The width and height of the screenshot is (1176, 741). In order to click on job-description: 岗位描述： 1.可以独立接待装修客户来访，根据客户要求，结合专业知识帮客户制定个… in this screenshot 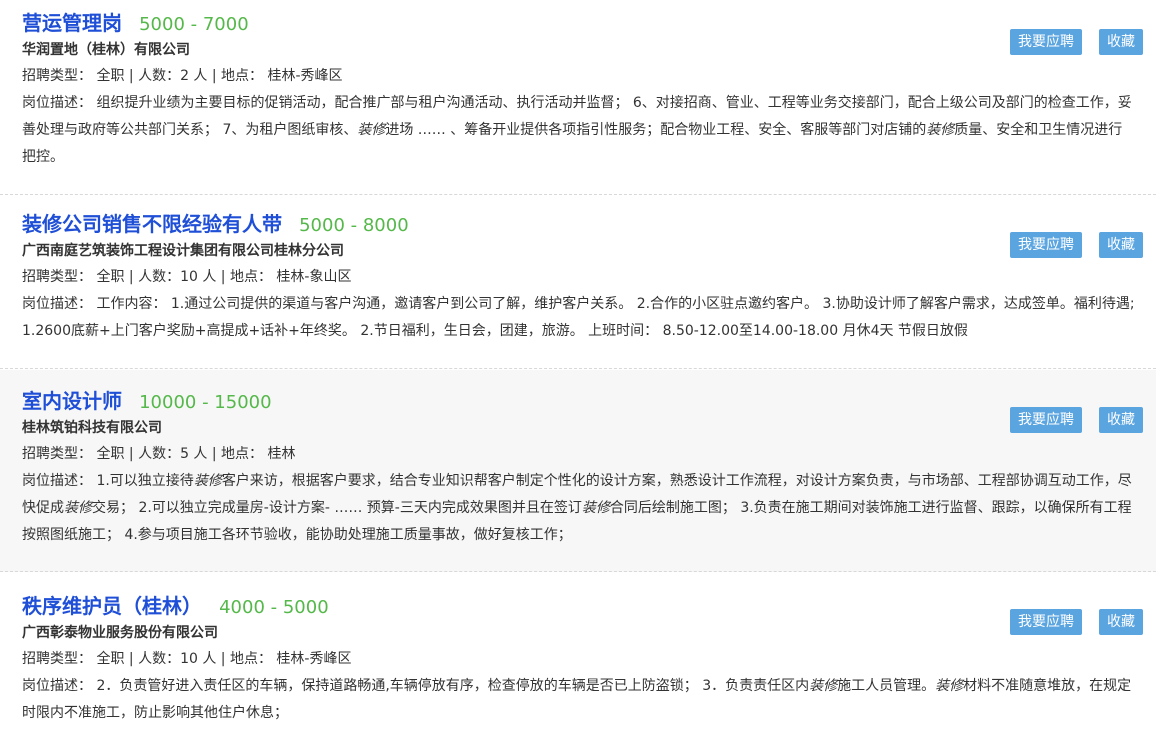, I will do `click(579, 508)`.